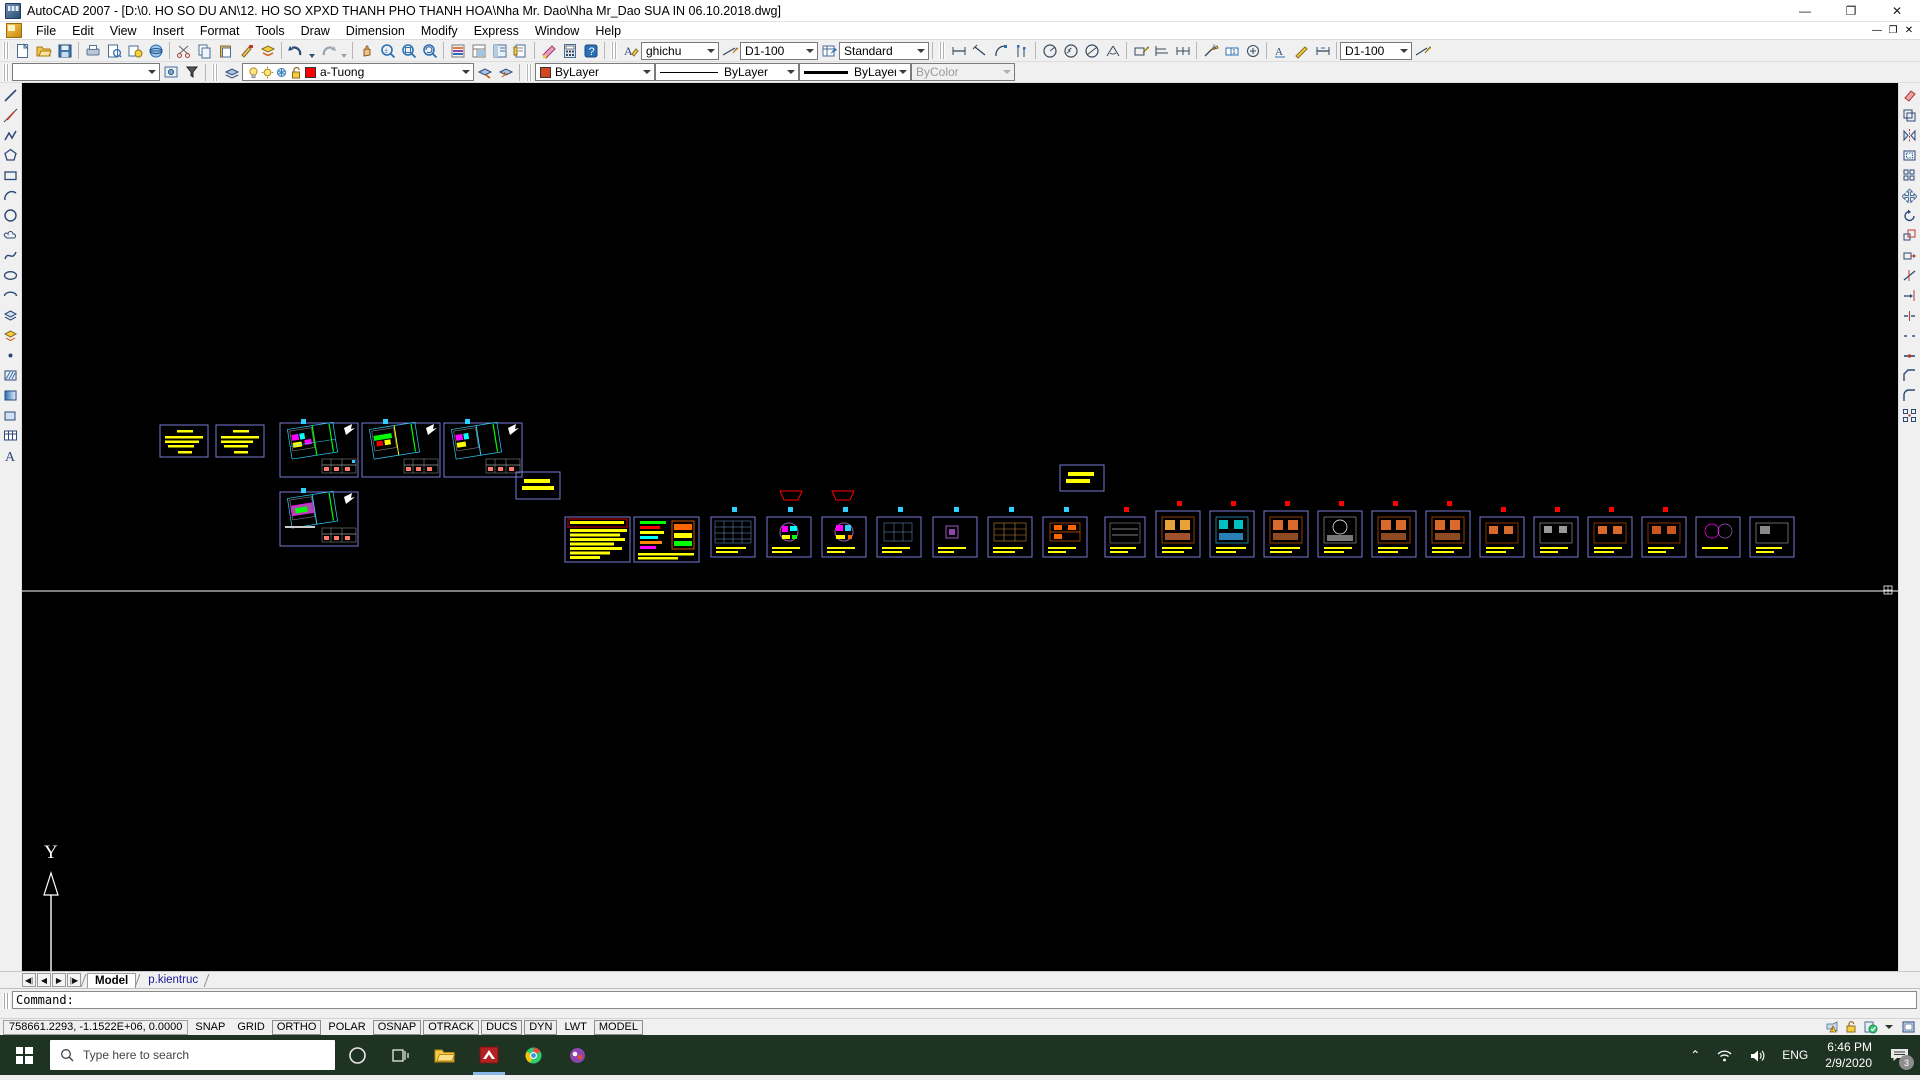  I want to click on dimension-style-manager-icon, so click(1422, 51).